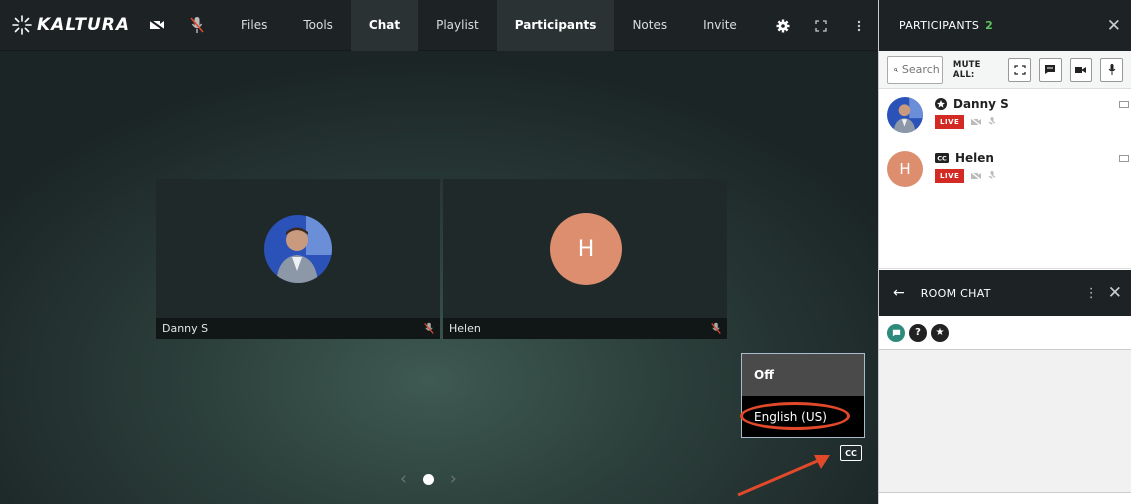 The width and height of the screenshot is (1131, 504). I want to click on captions-off-option: Off, so click(803, 375).